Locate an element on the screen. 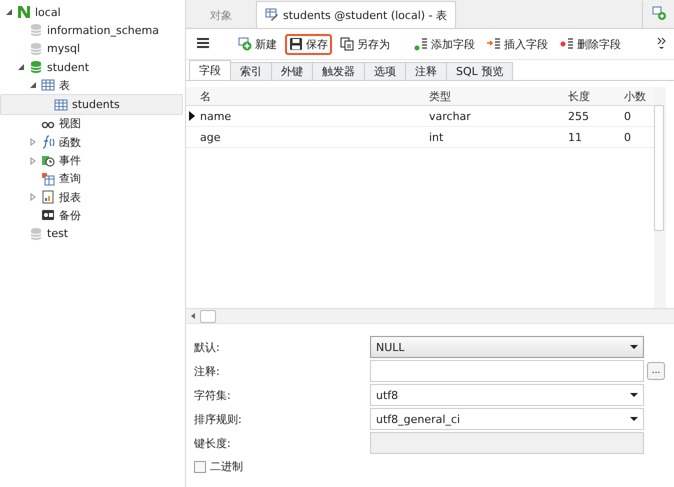  design-tab: 外键 is located at coordinates (292, 71).